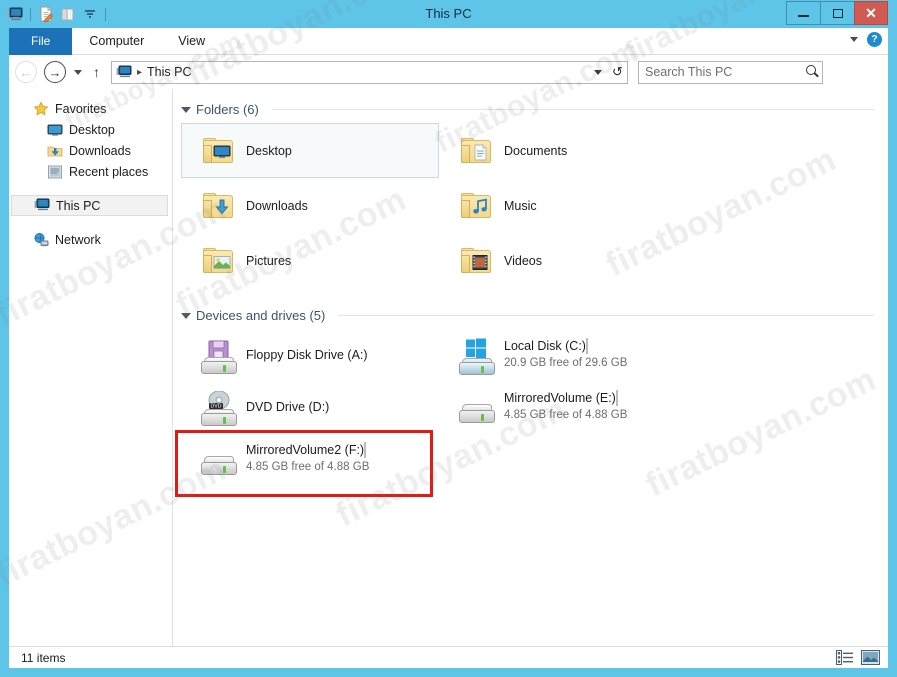 This screenshot has width=897, height=677. I want to click on forward-button: →, so click(55, 72).